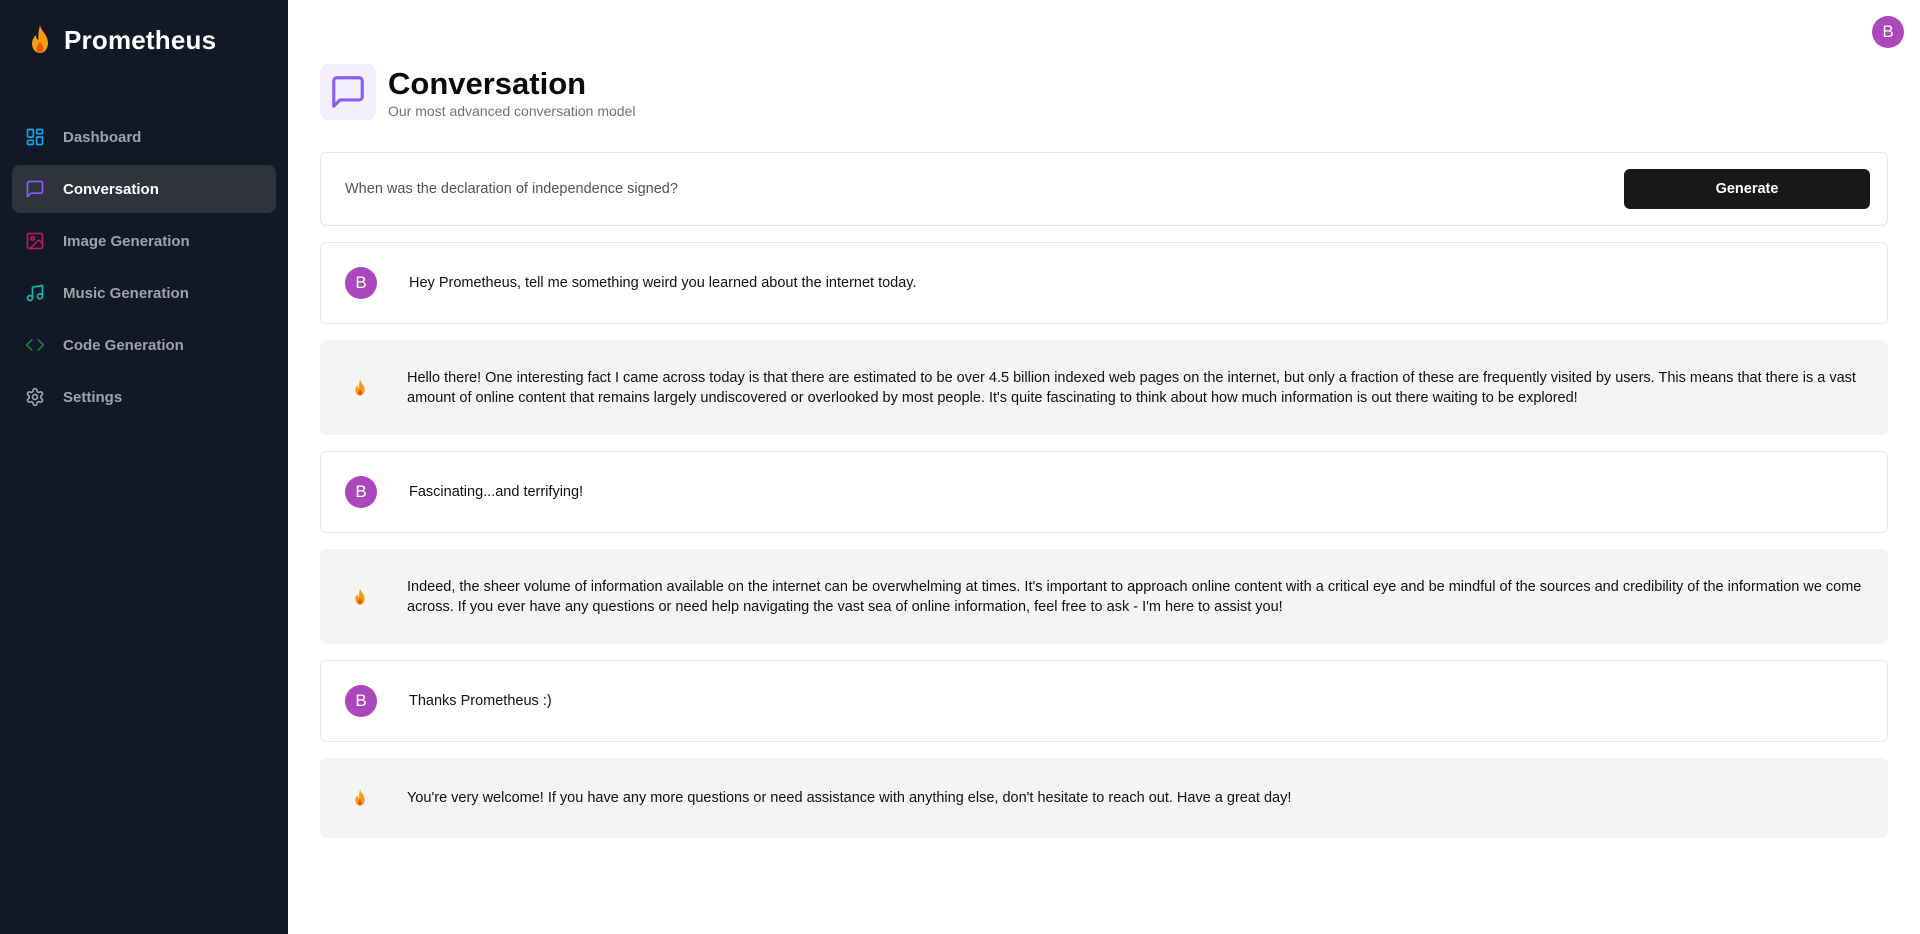  What do you see at coordinates (480, 701) in the screenshot?
I see `message-text: Thanks Prometheus :)` at bounding box center [480, 701].